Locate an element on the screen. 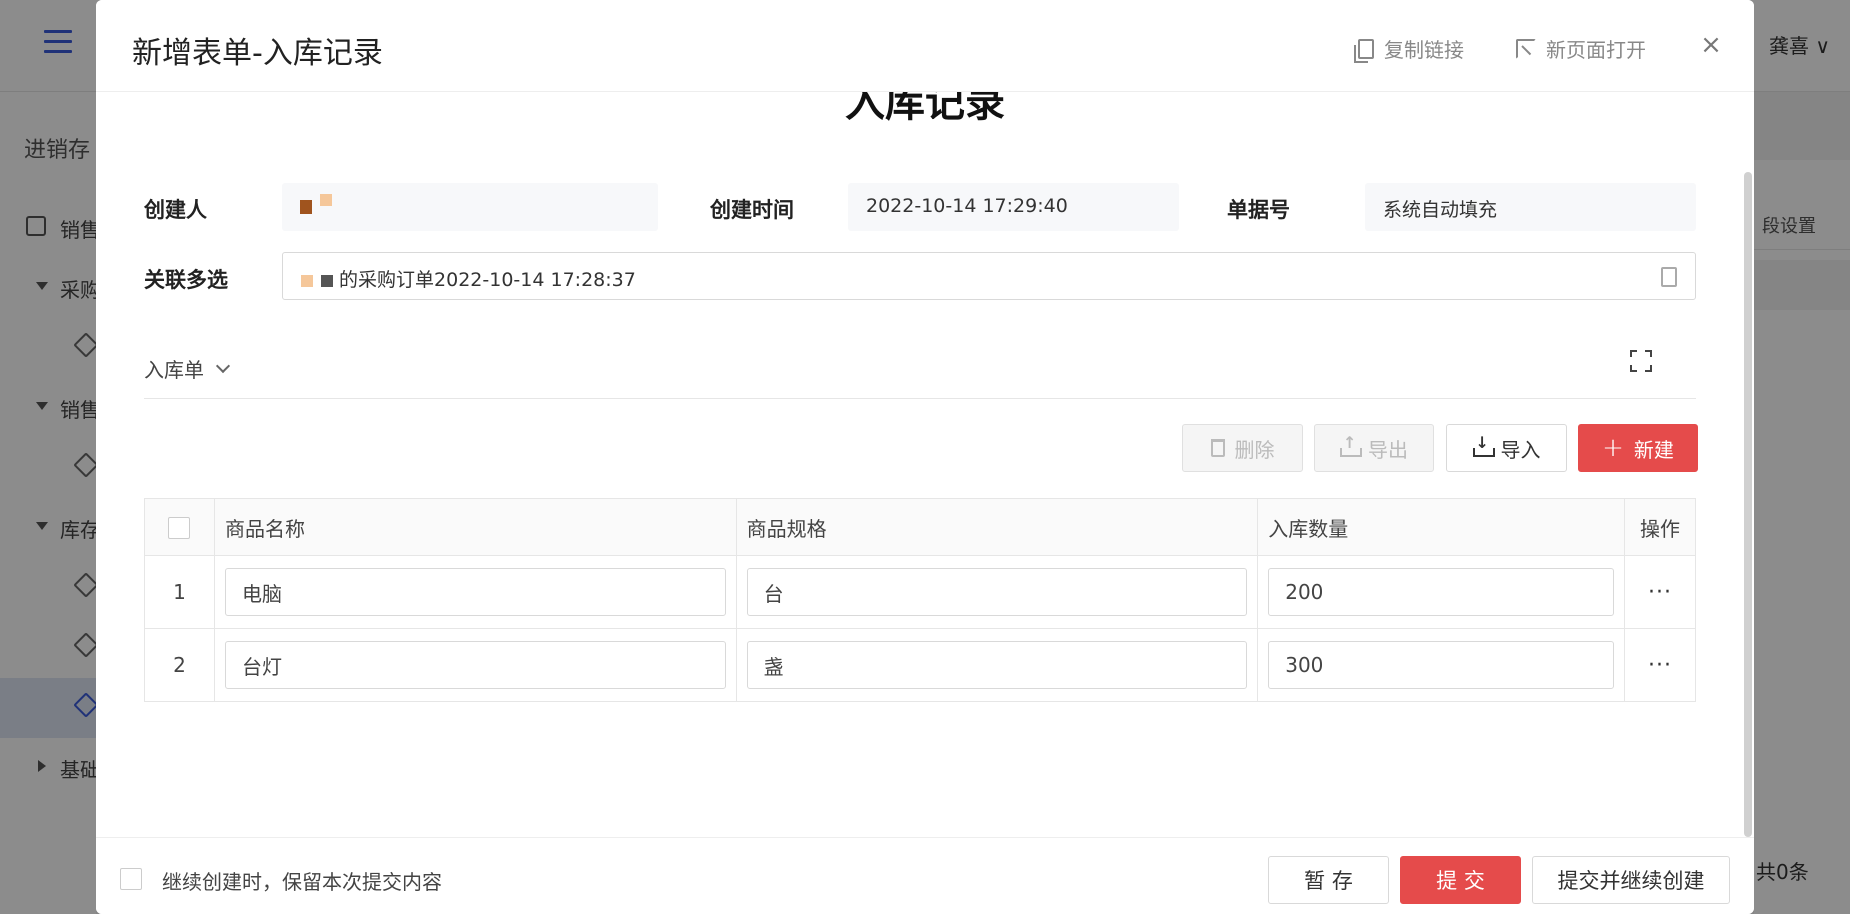  copy-link-button: 复制链接 is located at coordinates (1409, 48).